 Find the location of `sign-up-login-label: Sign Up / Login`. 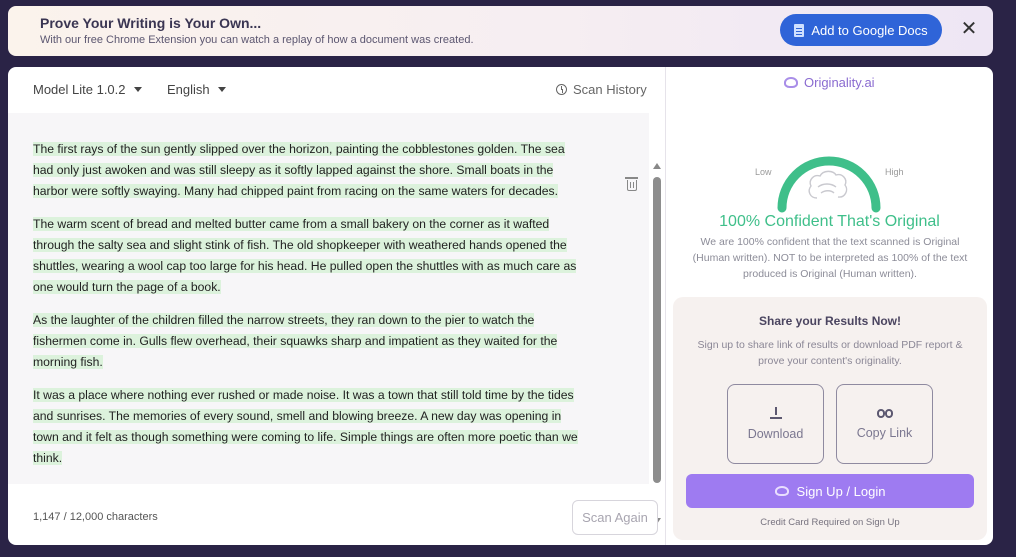

sign-up-login-label: Sign Up / Login is located at coordinates (841, 491).